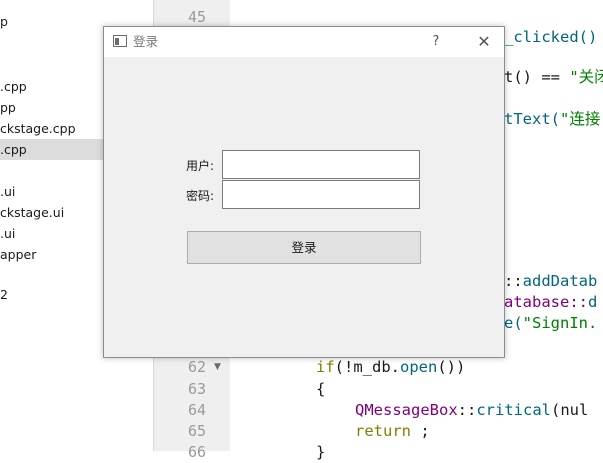  I want to click on code-token: d, so click(593, 302).